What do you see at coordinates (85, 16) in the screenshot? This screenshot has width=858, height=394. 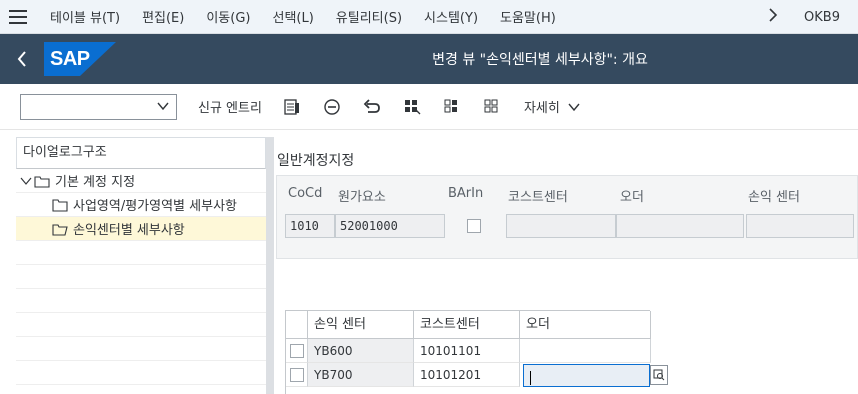 I see `menu-table-view: 테이블 뷰(T)` at bounding box center [85, 16].